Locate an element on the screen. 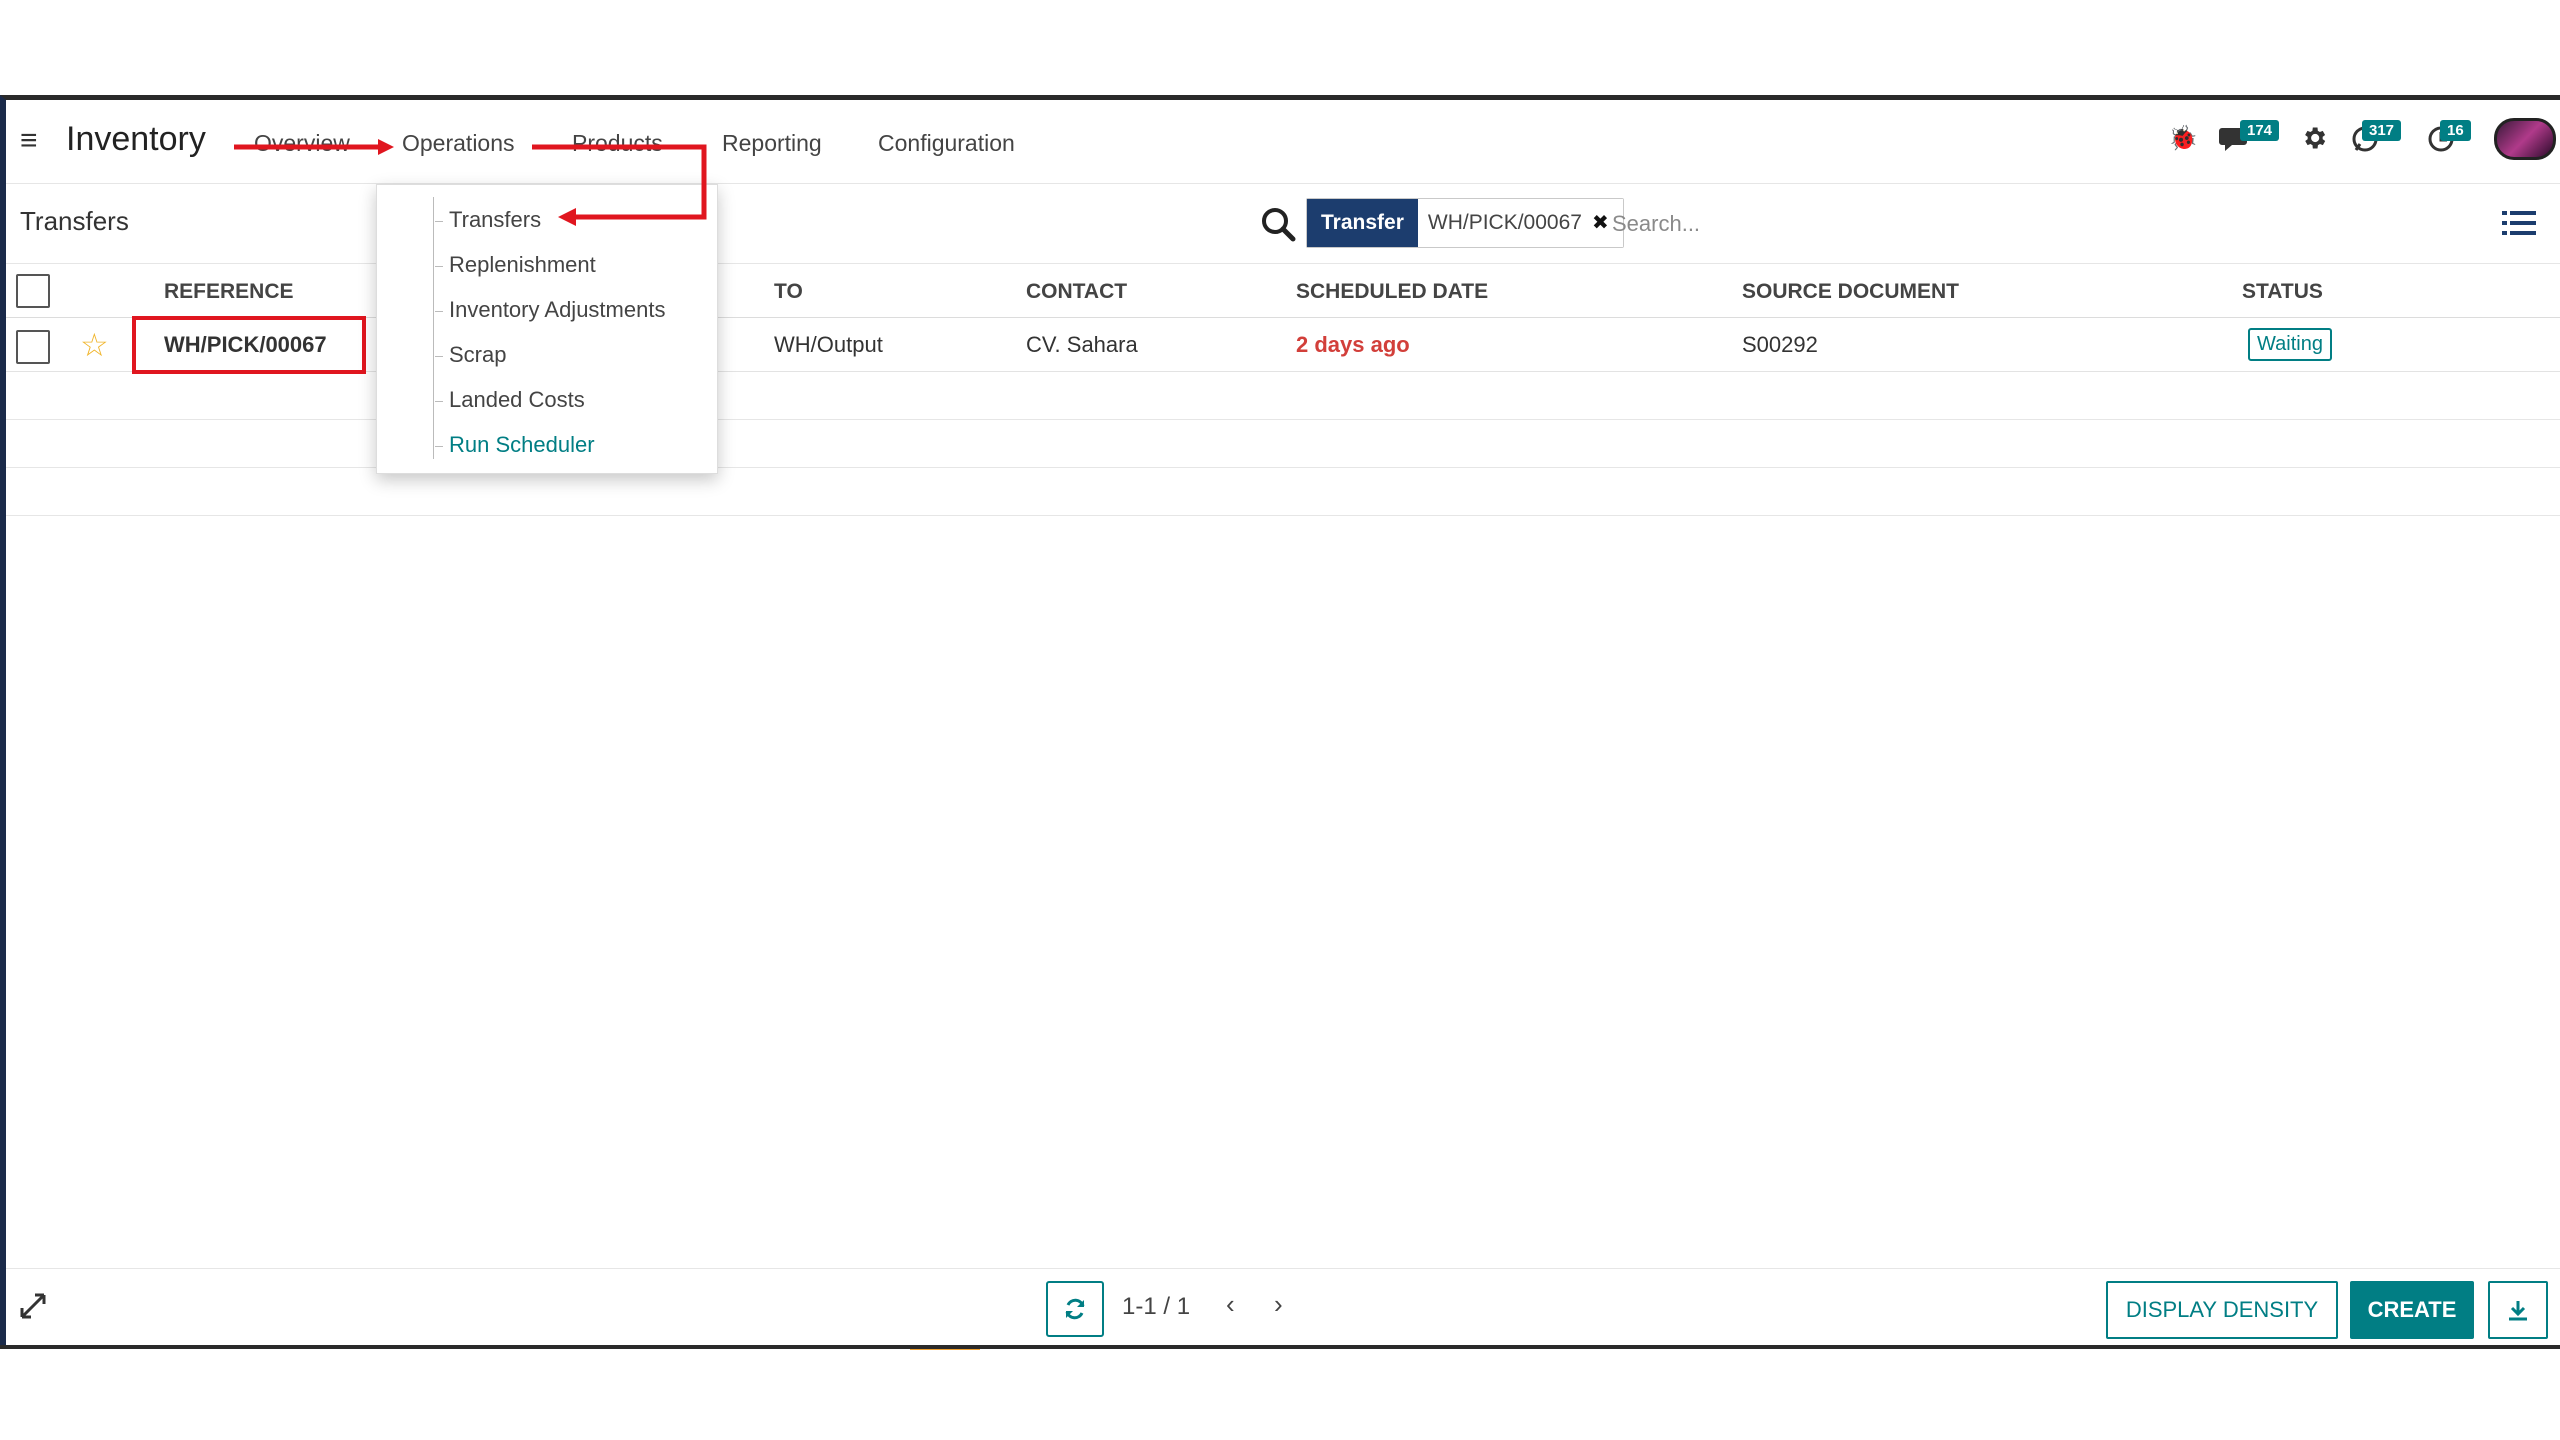 The height and width of the screenshot is (1440, 2560). menu-configuration: Configuration is located at coordinates (946, 143).